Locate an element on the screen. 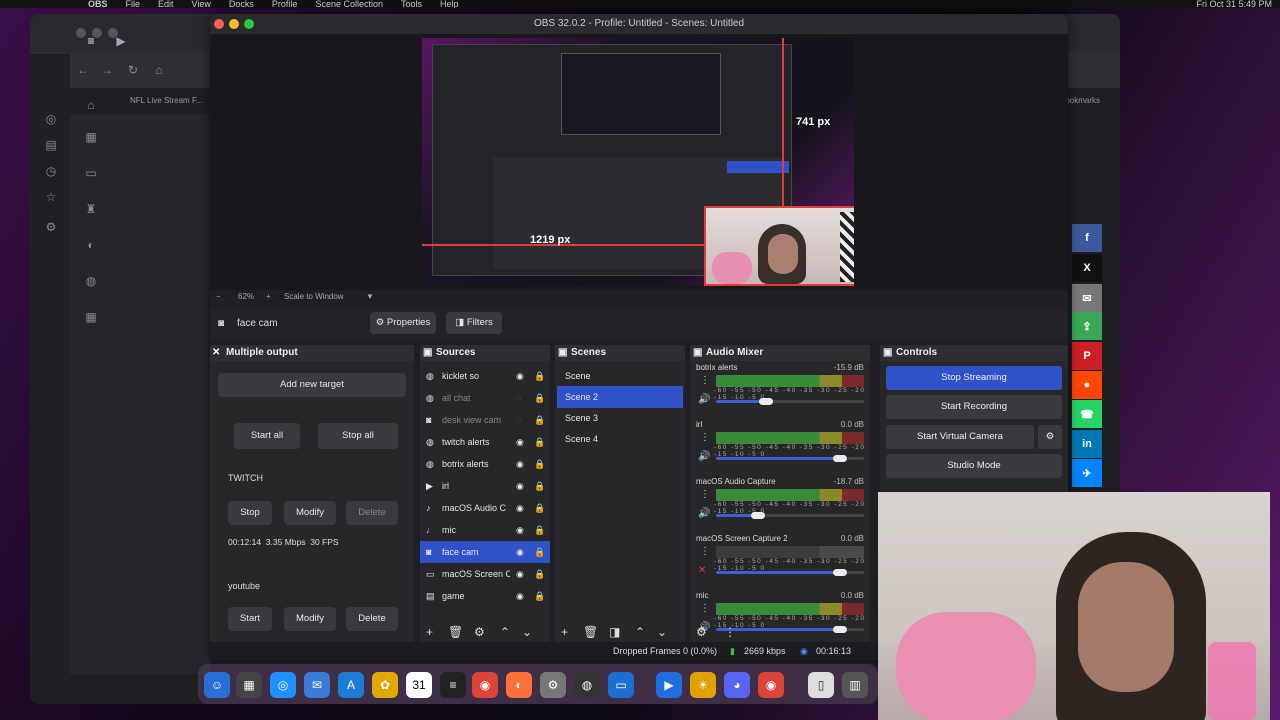  launchpad-icon: ▦ is located at coordinates (249, 685).